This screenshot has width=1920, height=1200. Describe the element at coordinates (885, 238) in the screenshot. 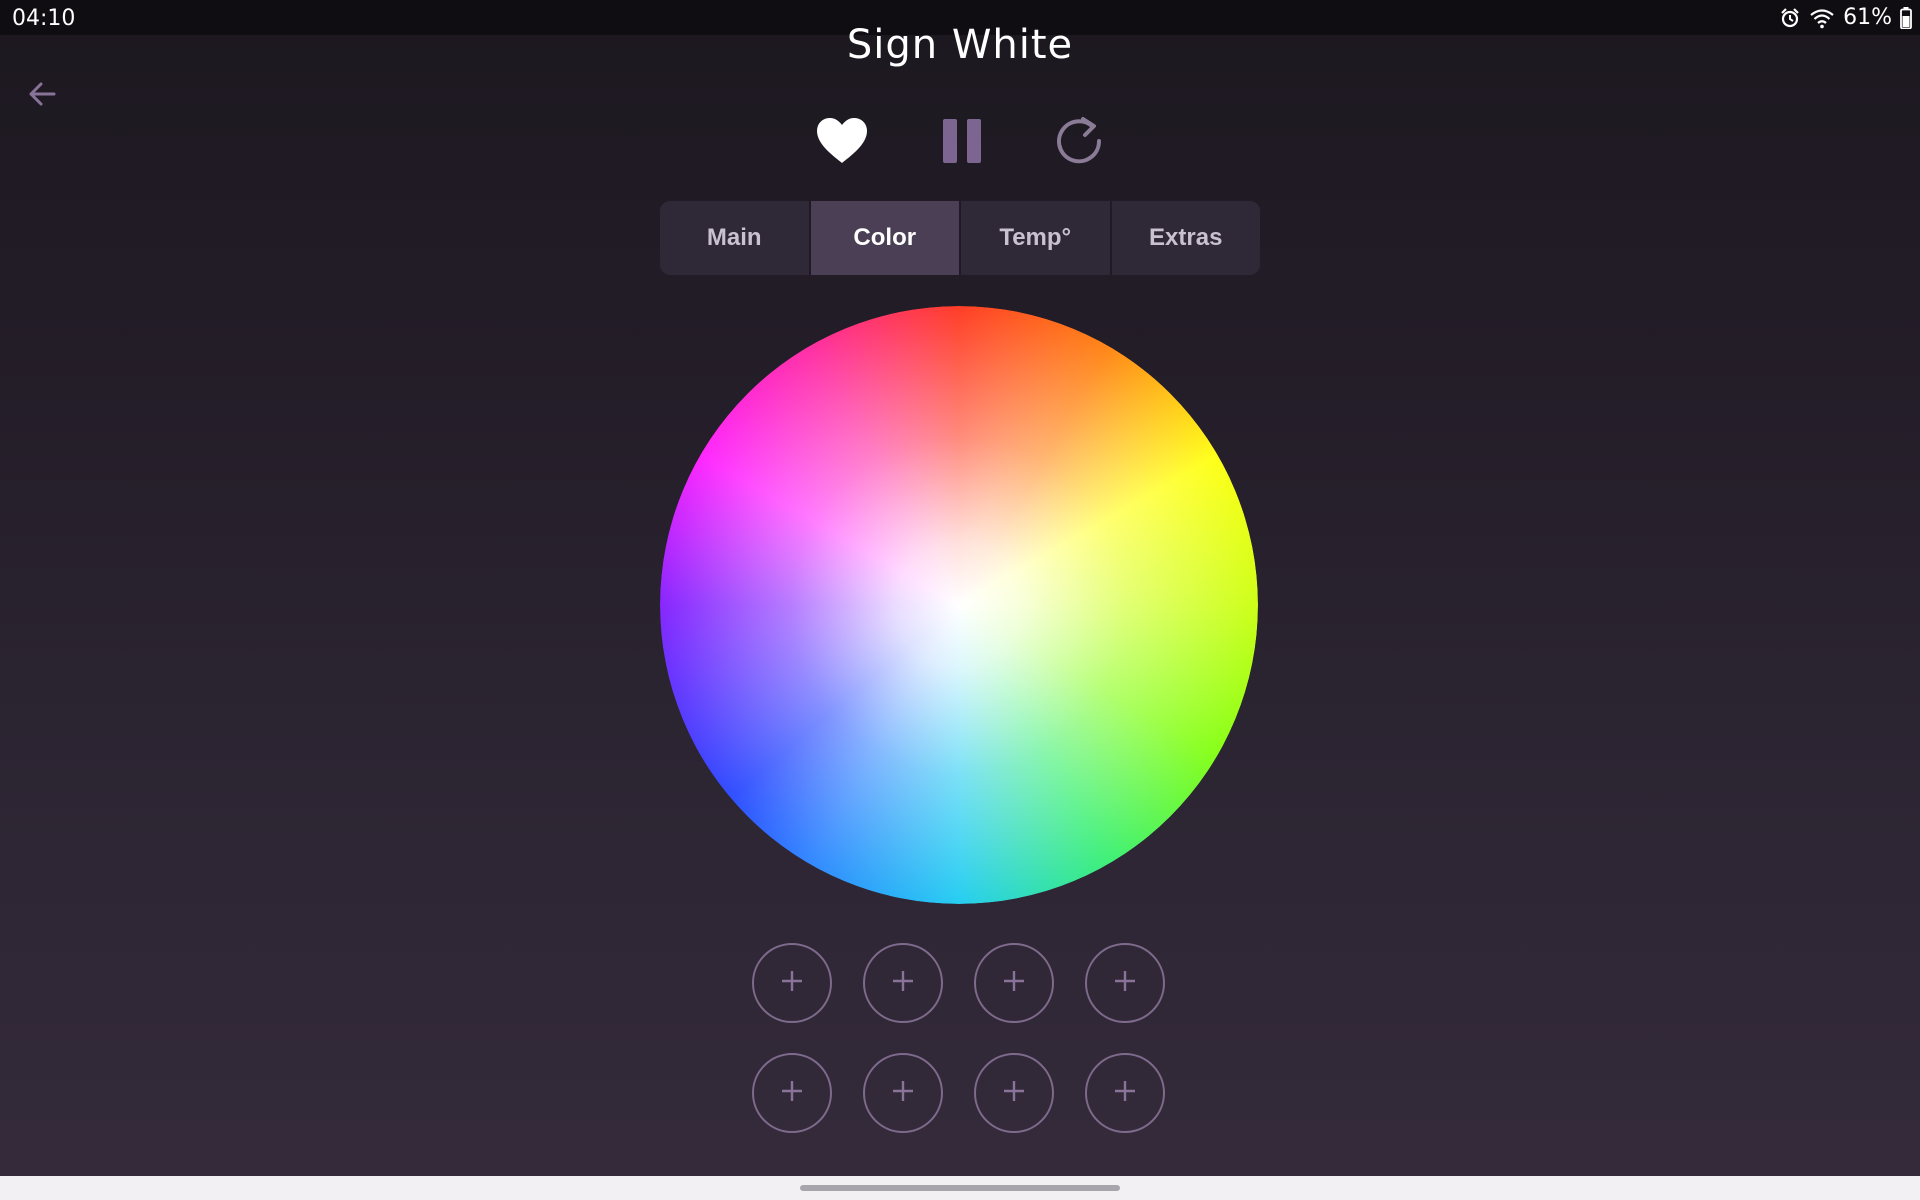

I see `tab-color: Color` at that location.